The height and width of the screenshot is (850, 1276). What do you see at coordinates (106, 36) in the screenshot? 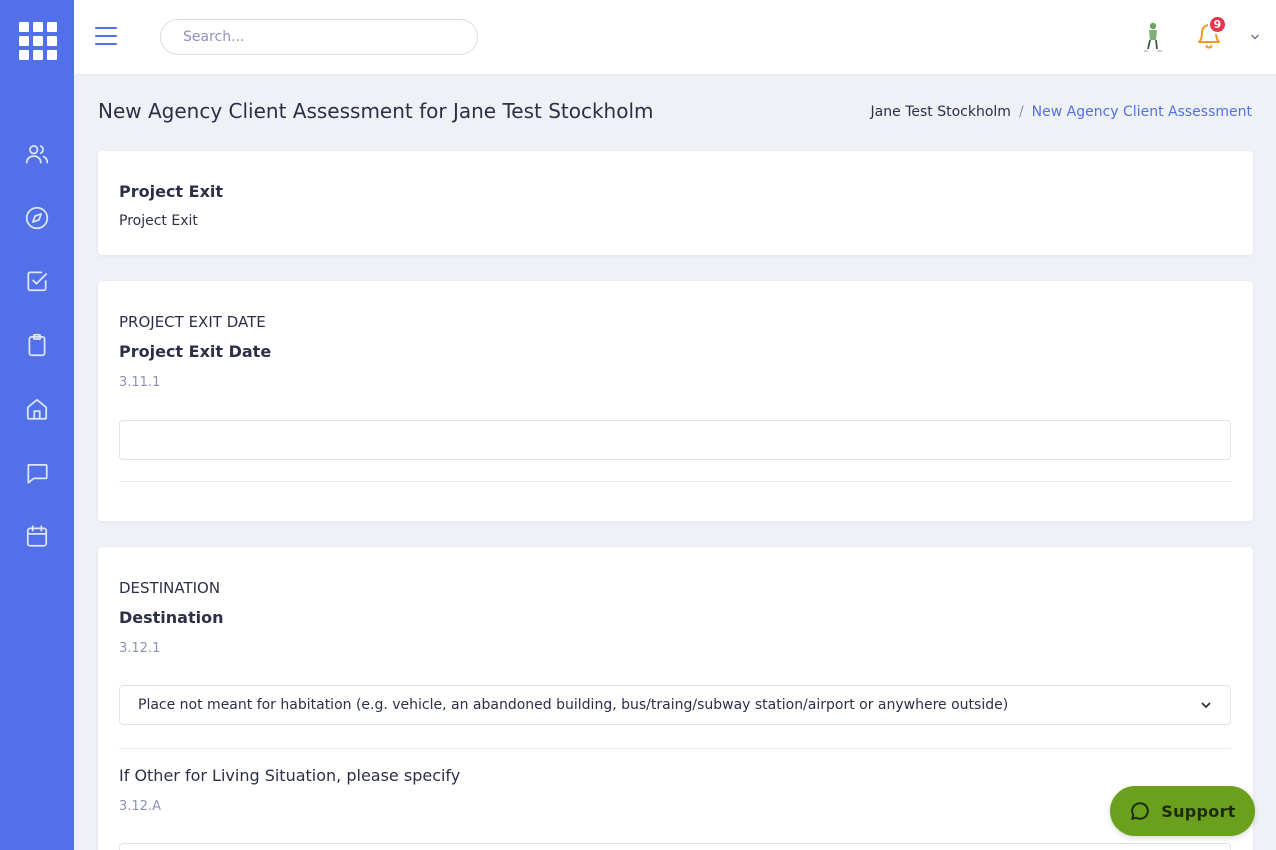
I see `menu-toggle-icon` at bounding box center [106, 36].